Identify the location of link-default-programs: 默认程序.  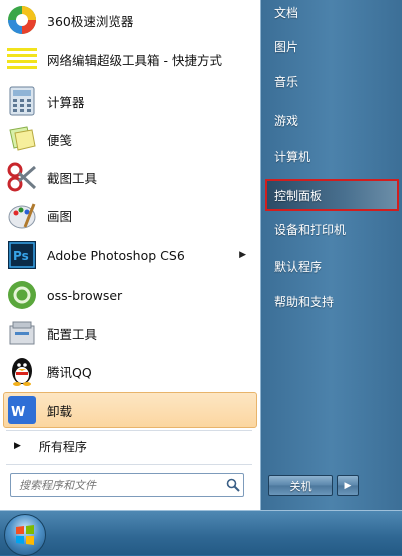
(333, 266).